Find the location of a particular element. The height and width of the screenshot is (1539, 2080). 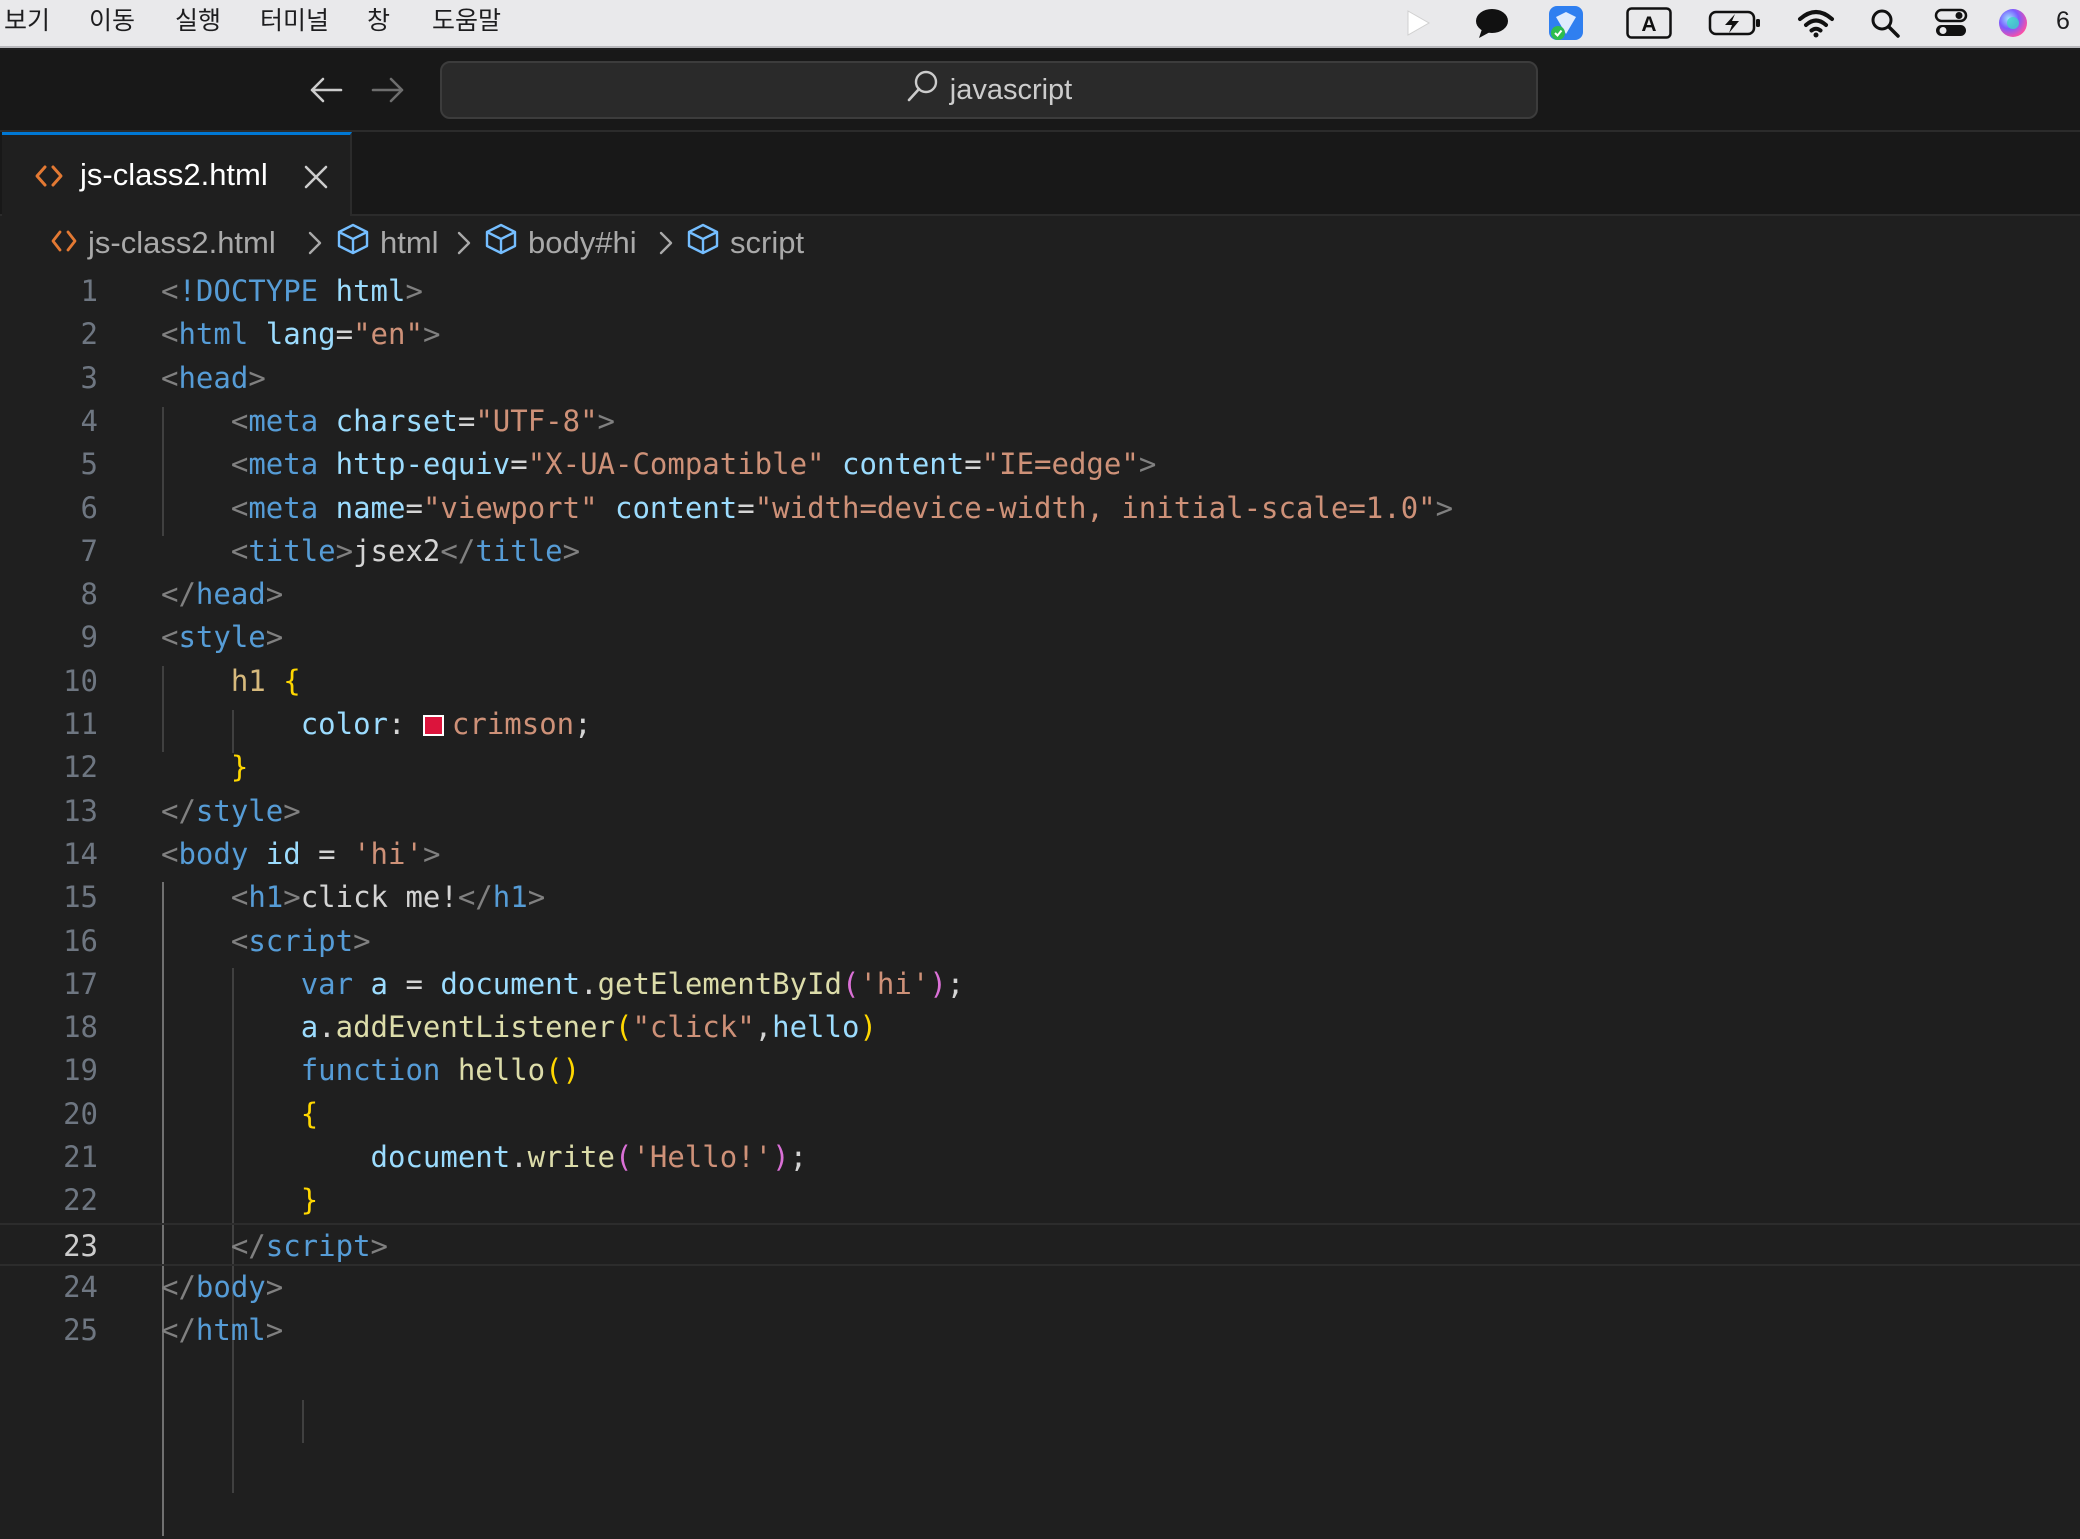

breadcrumb: js-class2.html html body#hi script is located at coordinates (1040, 243).